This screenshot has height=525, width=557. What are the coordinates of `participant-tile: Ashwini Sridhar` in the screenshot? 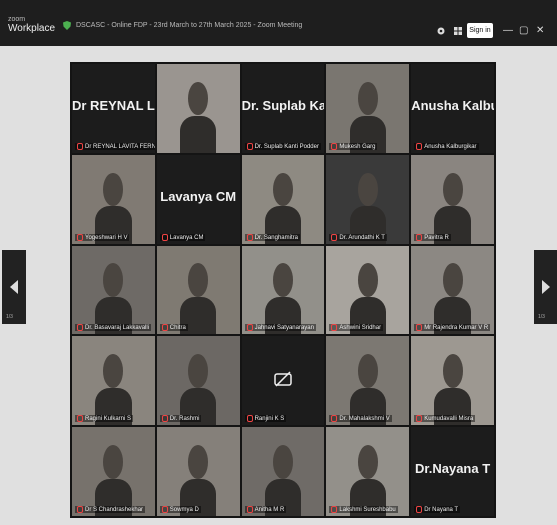 It's located at (368, 290).